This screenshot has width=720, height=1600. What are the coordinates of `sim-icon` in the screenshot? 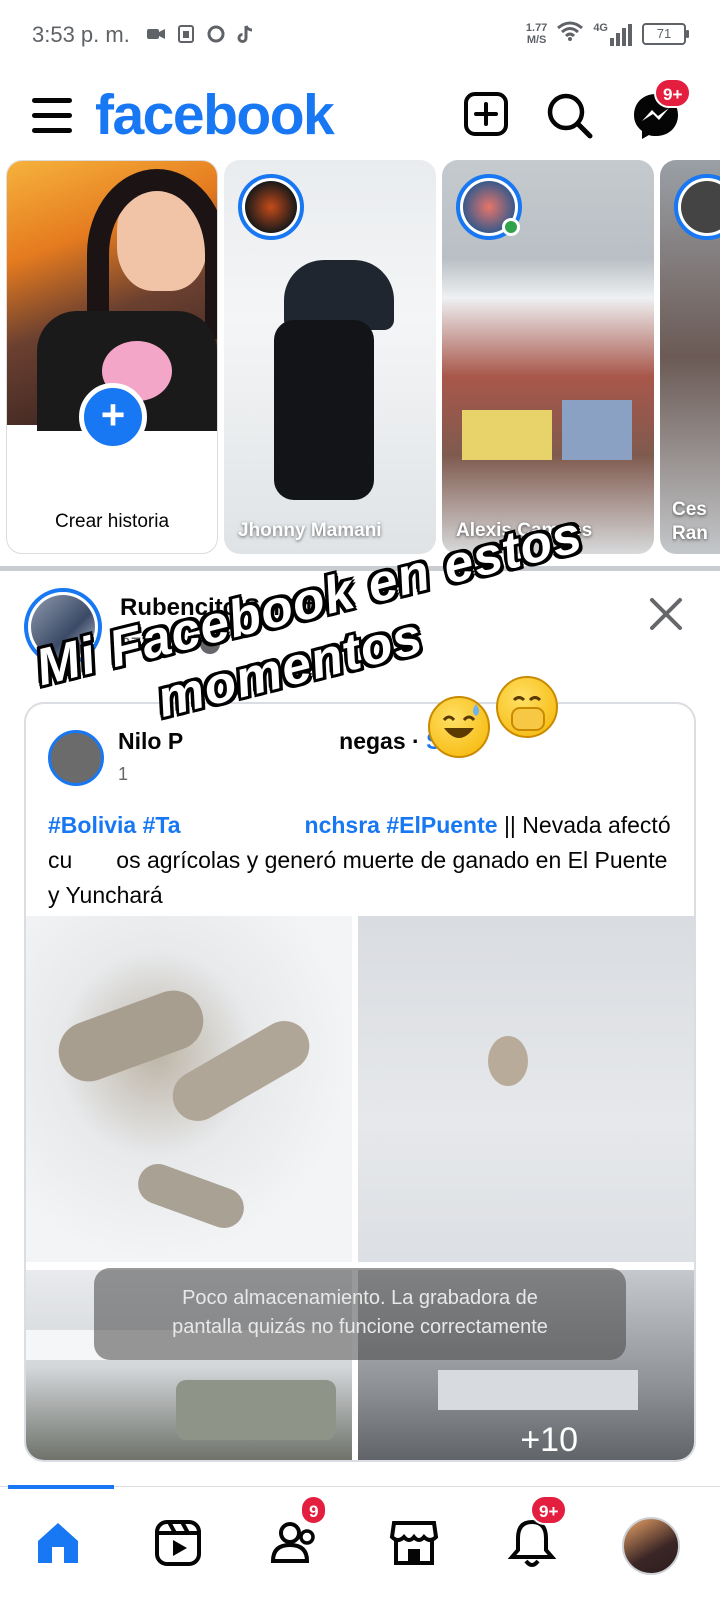 It's located at (186, 34).